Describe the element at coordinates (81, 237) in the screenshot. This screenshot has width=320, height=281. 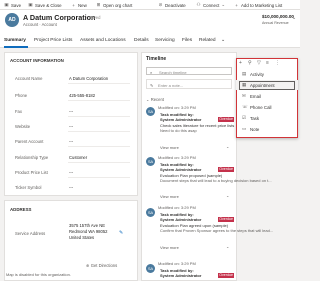
I see `service-address-line-3: United States` at that location.